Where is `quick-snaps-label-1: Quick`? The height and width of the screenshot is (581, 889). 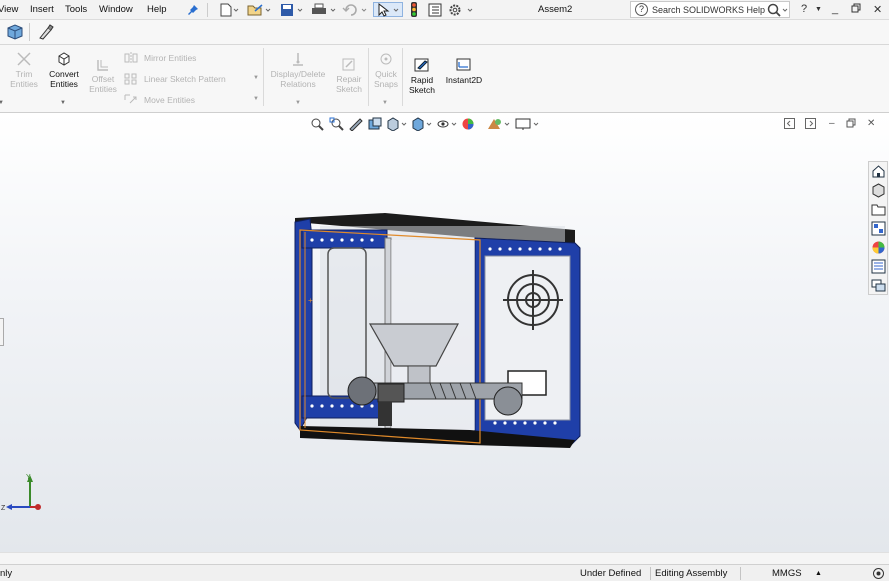 quick-snaps-label-1: Quick is located at coordinates (386, 74).